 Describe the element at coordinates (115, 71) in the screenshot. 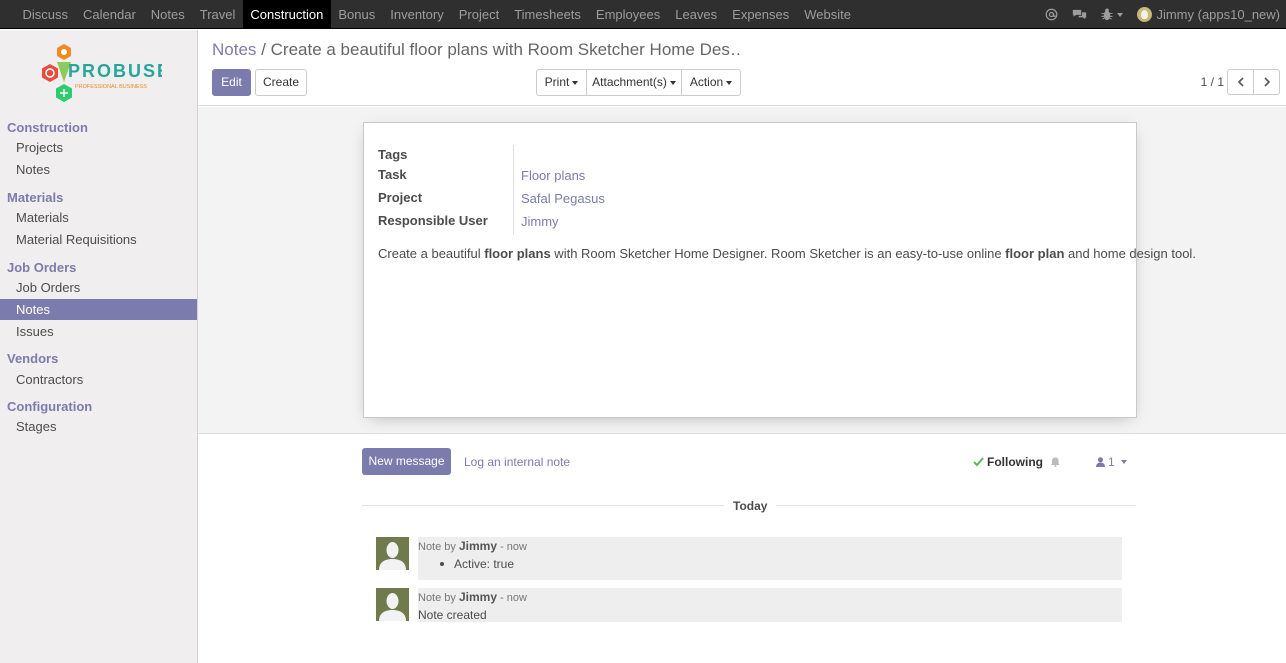

I see `svg-text: PROBUSE` at that location.